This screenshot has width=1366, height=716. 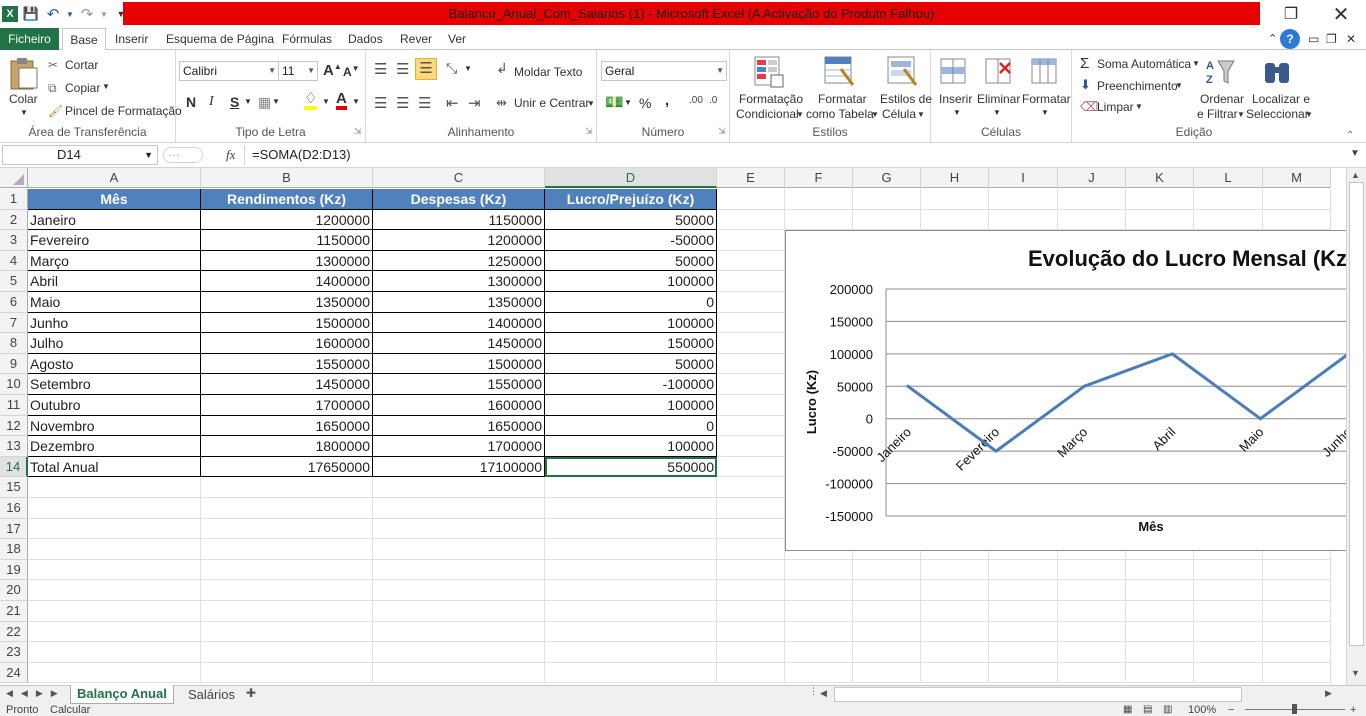 What do you see at coordinates (424, 103) in the screenshot?
I see `align-right-icon: ☰` at bounding box center [424, 103].